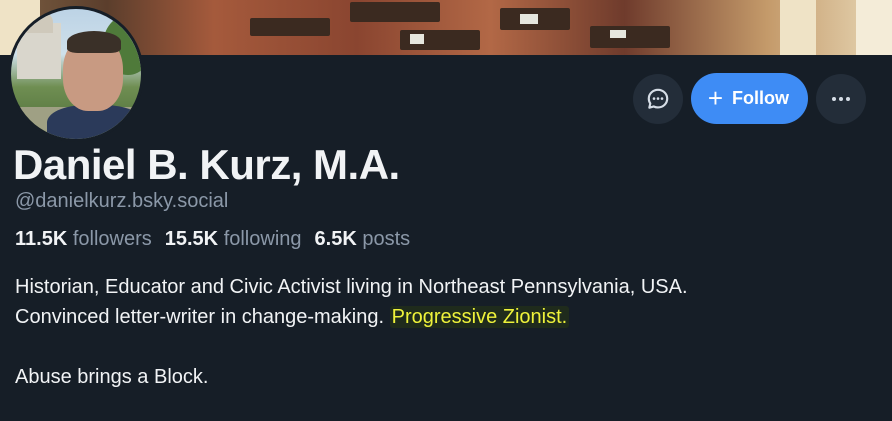 The width and height of the screenshot is (892, 421). I want to click on plus-icon: +, so click(715, 97).